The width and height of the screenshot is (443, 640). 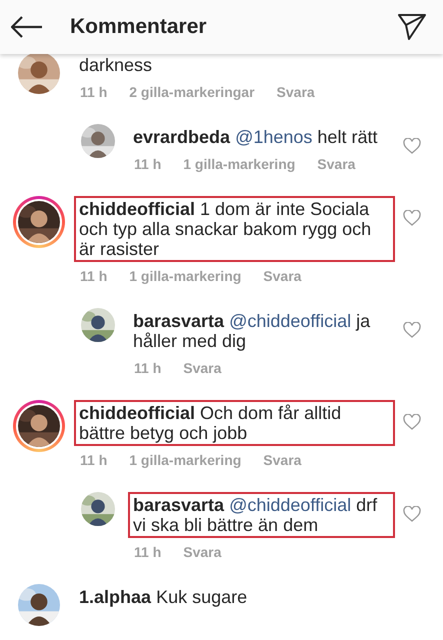 What do you see at coordinates (163, 597) in the screenshot?
I see `comment-text: 1.alphaa Kuk sugare` at bounding box center [163, 597].